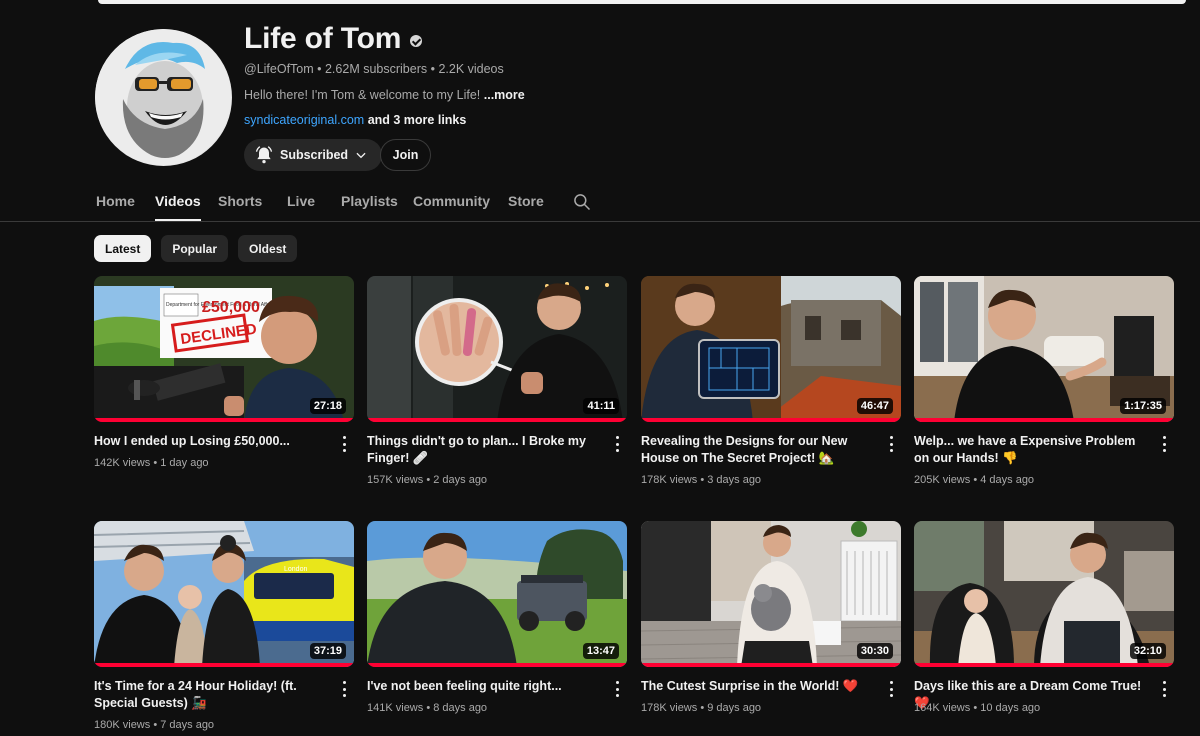  I want to click on tab-home: Home, so click(115, 202).